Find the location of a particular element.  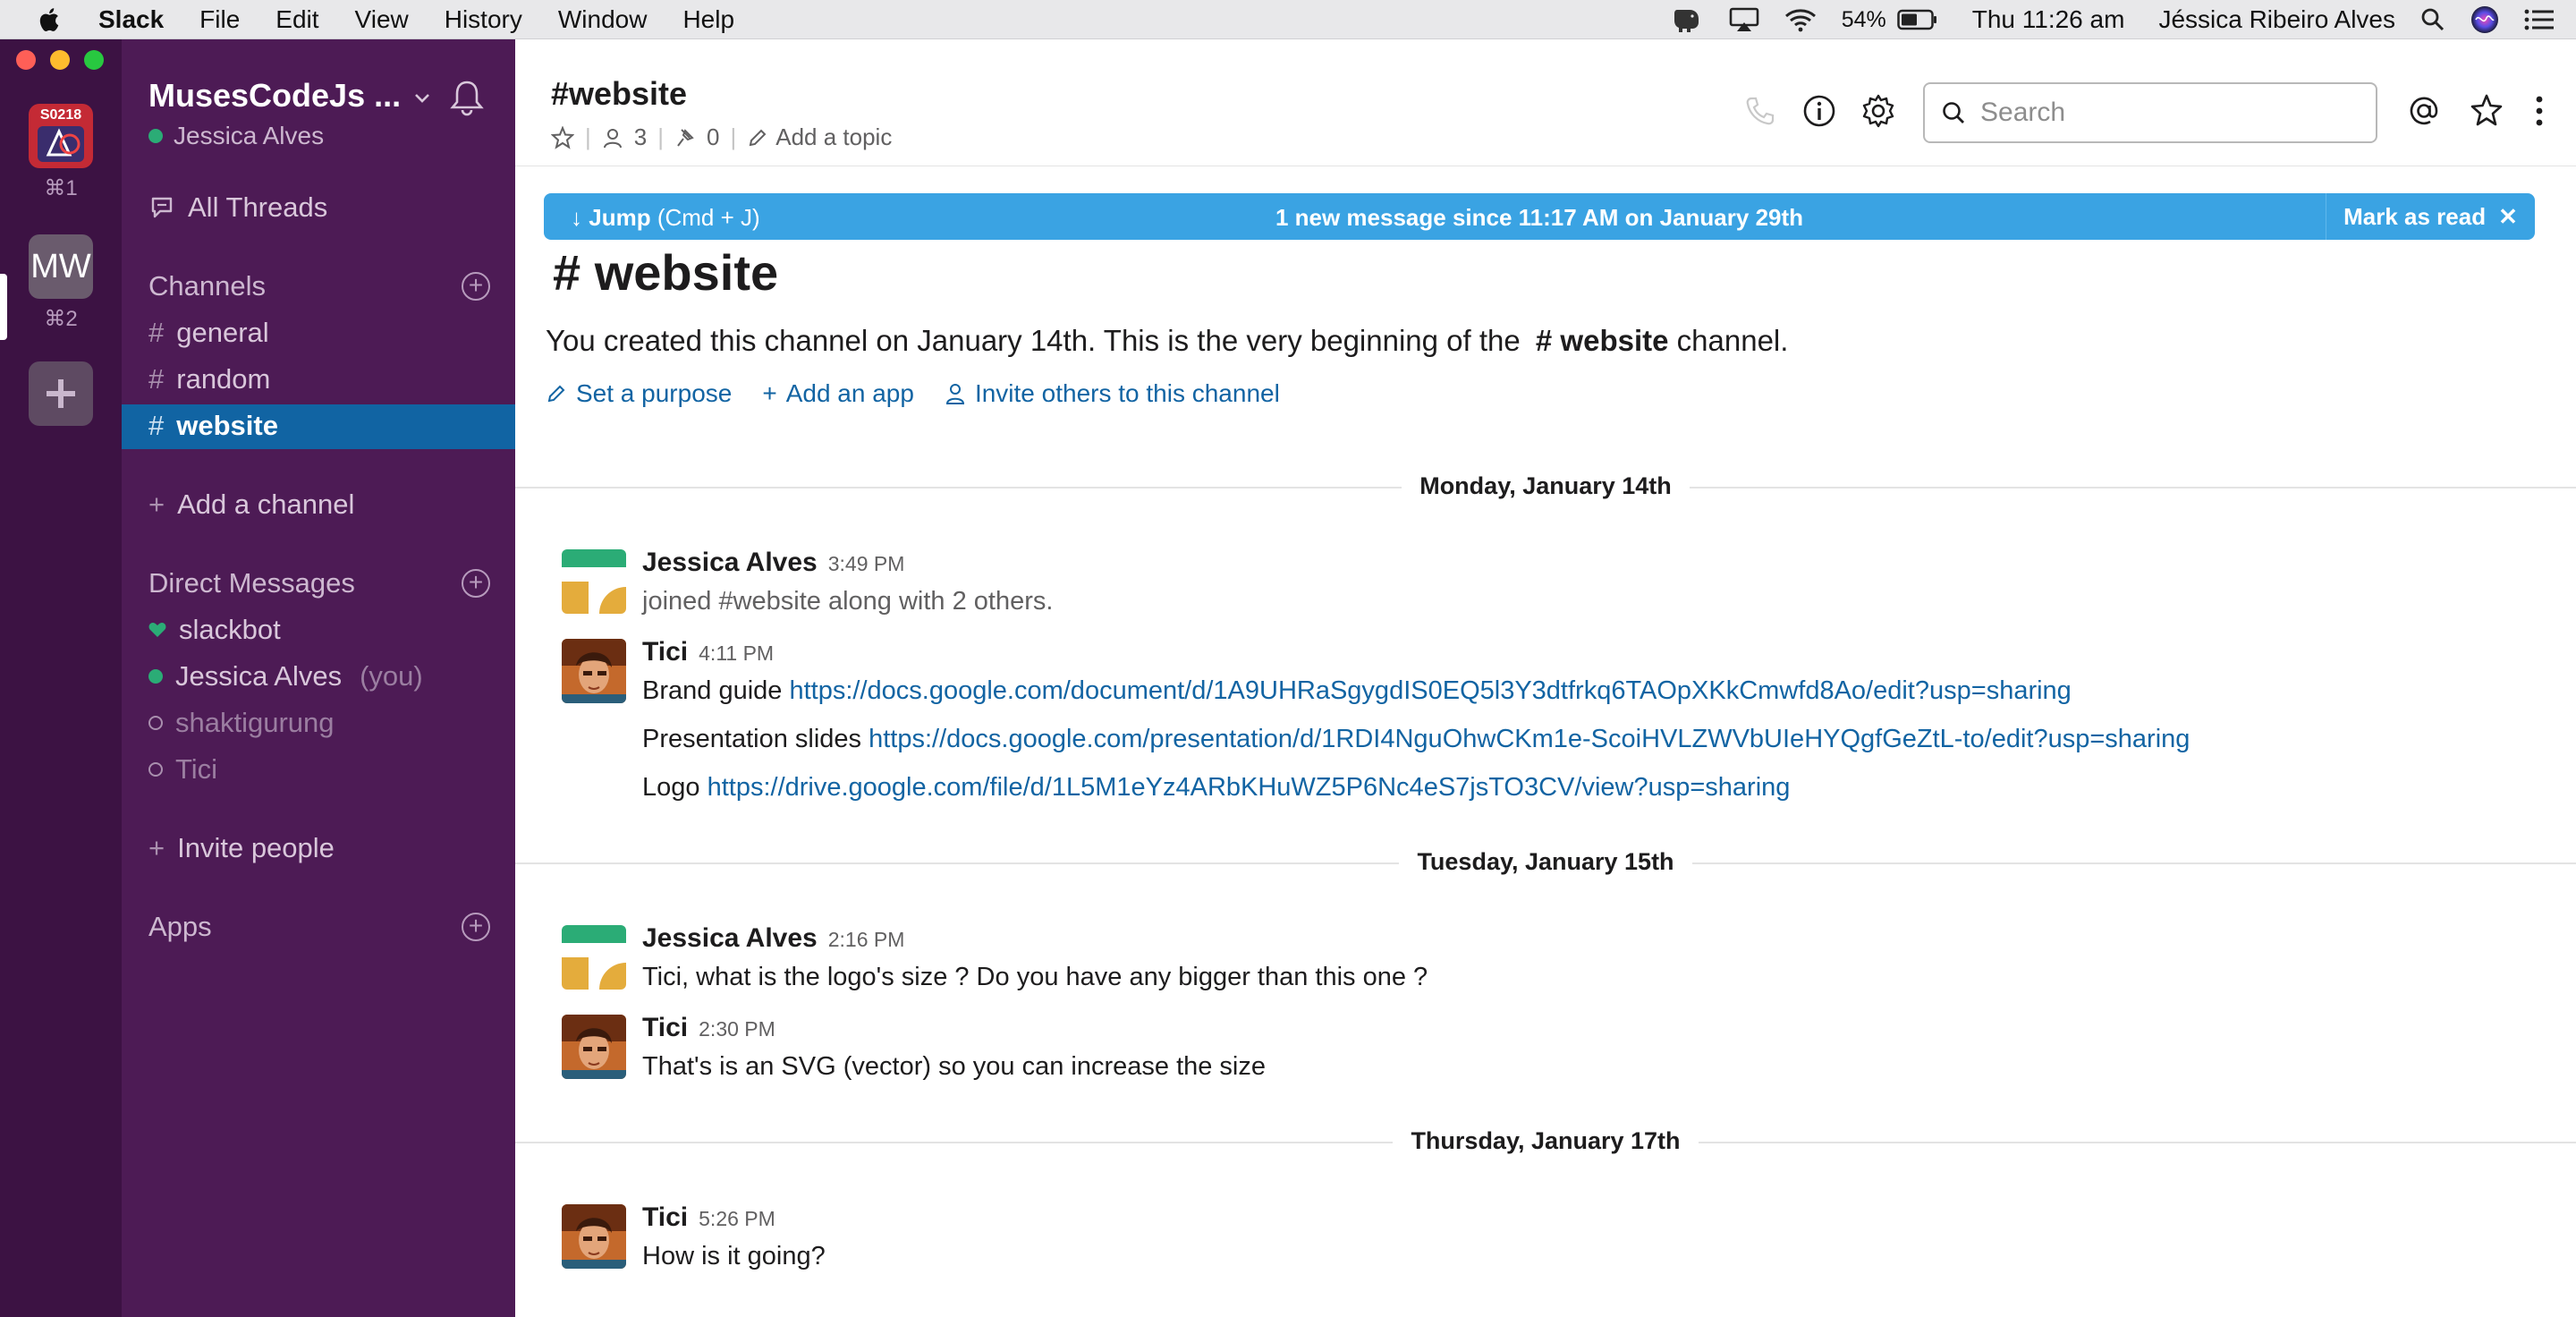

starred-items-icon is located at coordinates (2486, 113).